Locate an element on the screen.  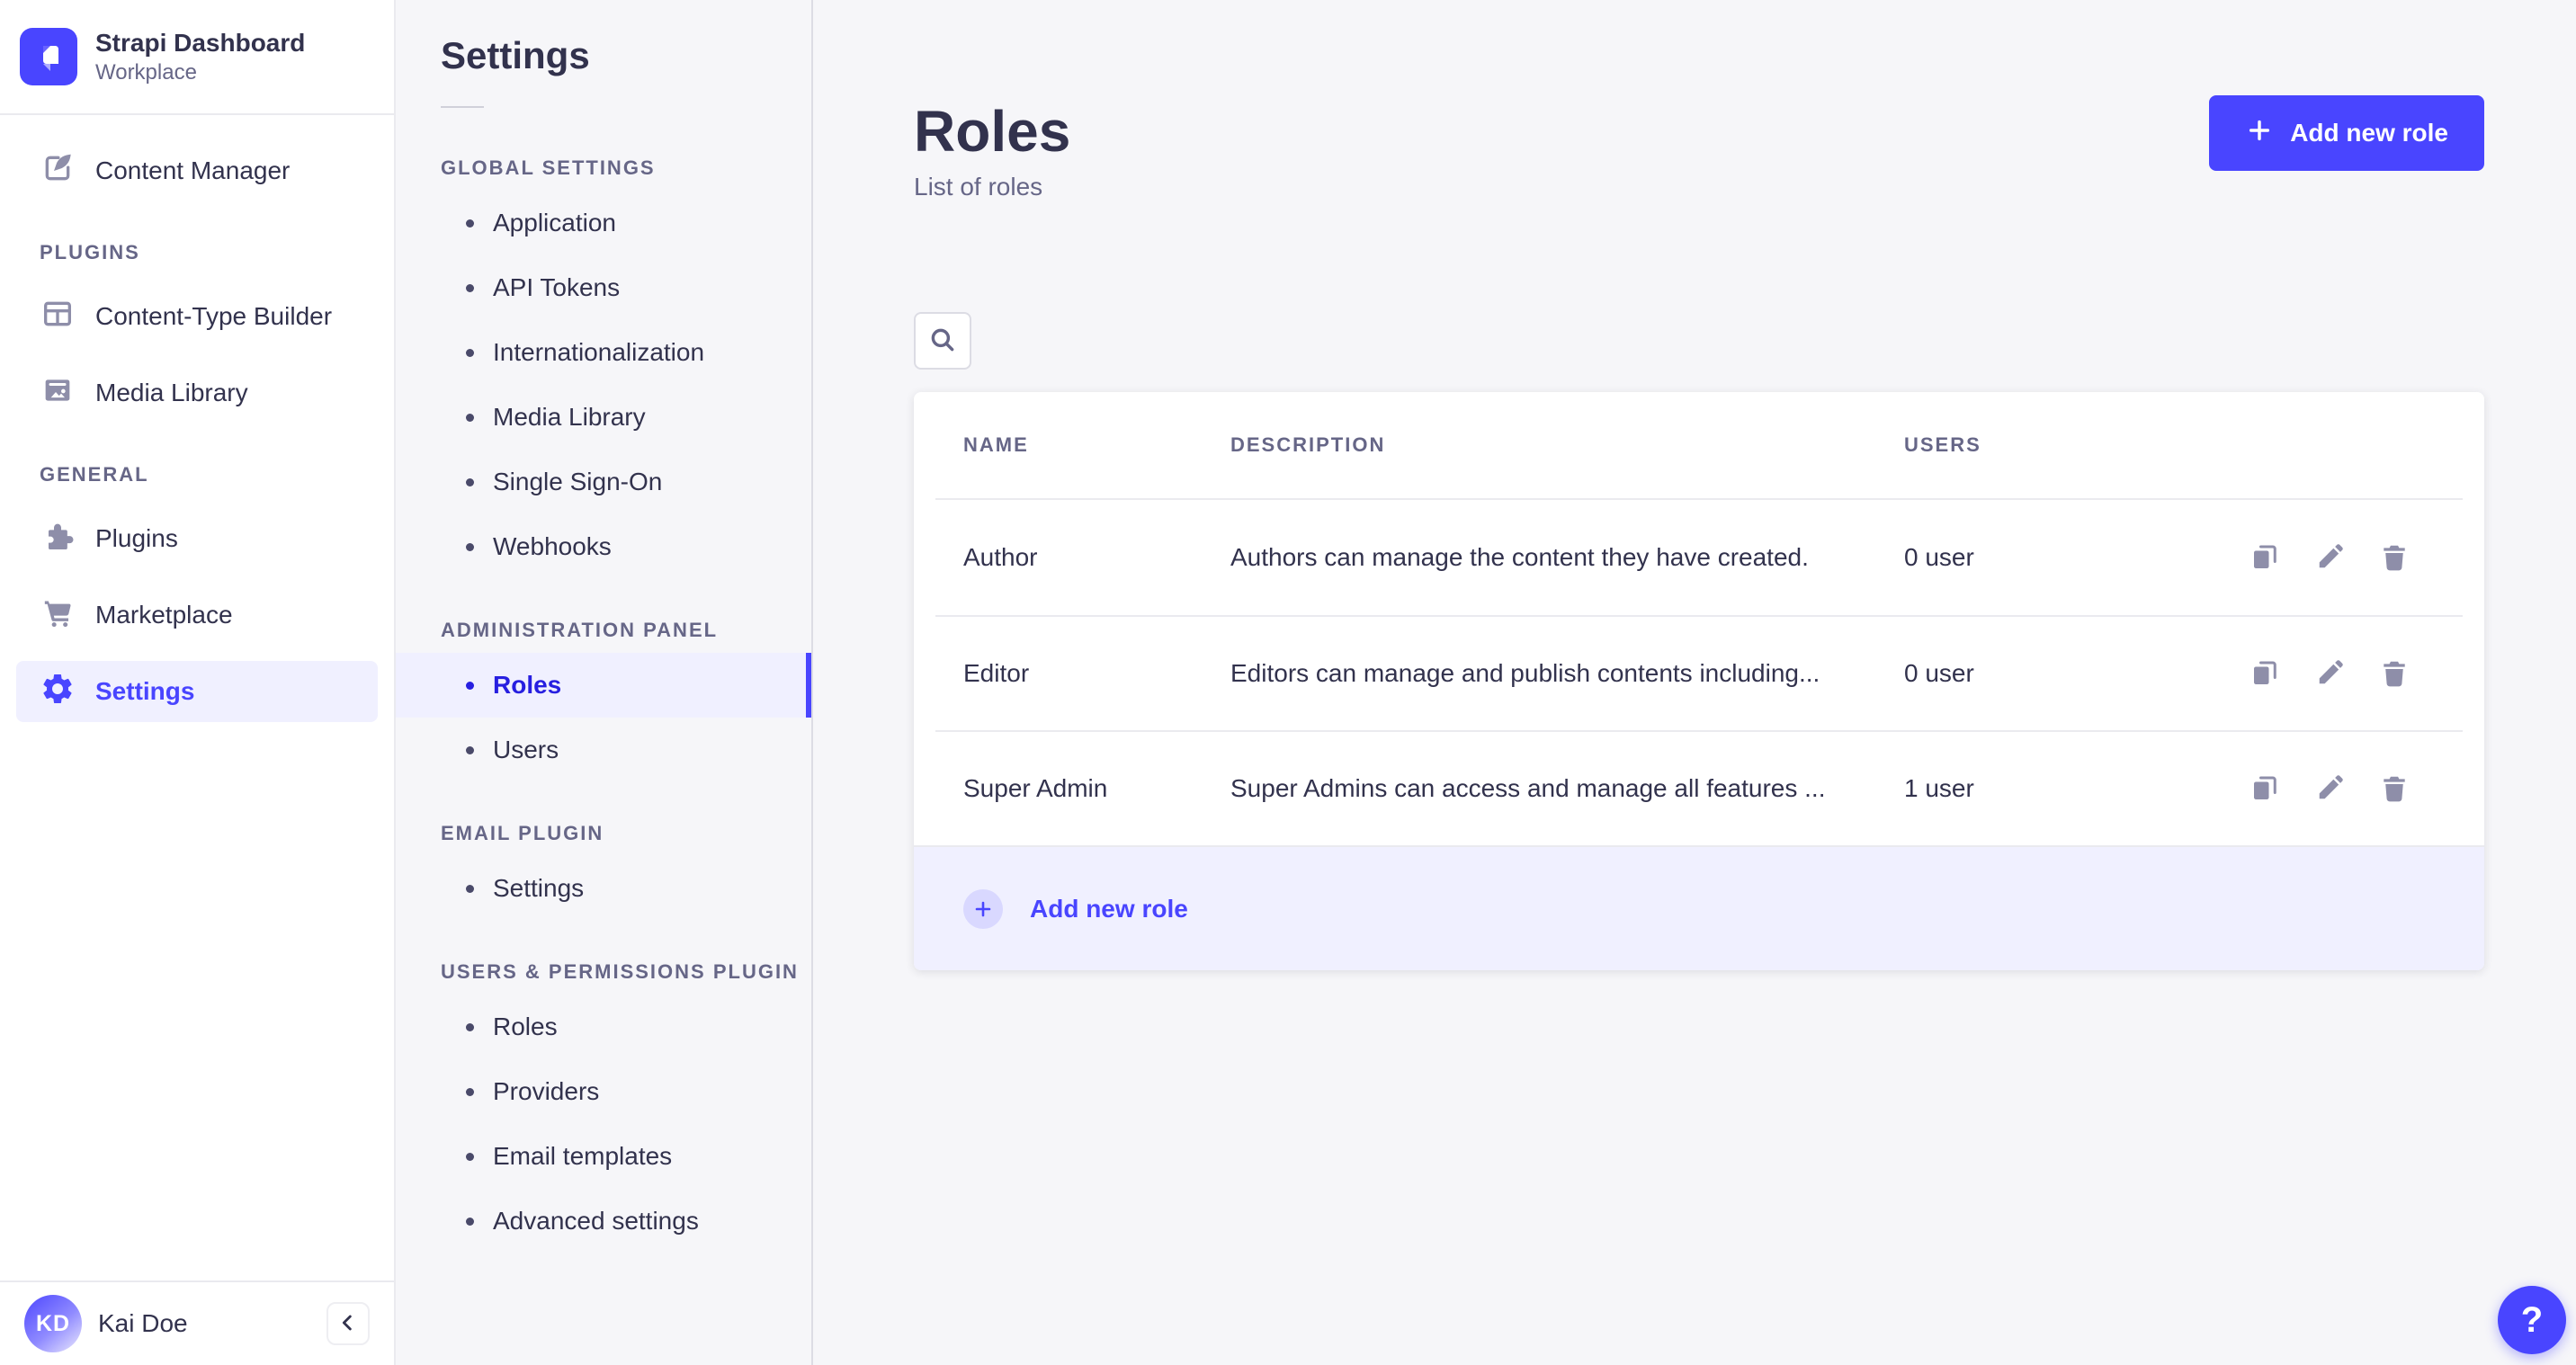
add-new-role-button-label: Add new role is located at coordinates (2369, 133).